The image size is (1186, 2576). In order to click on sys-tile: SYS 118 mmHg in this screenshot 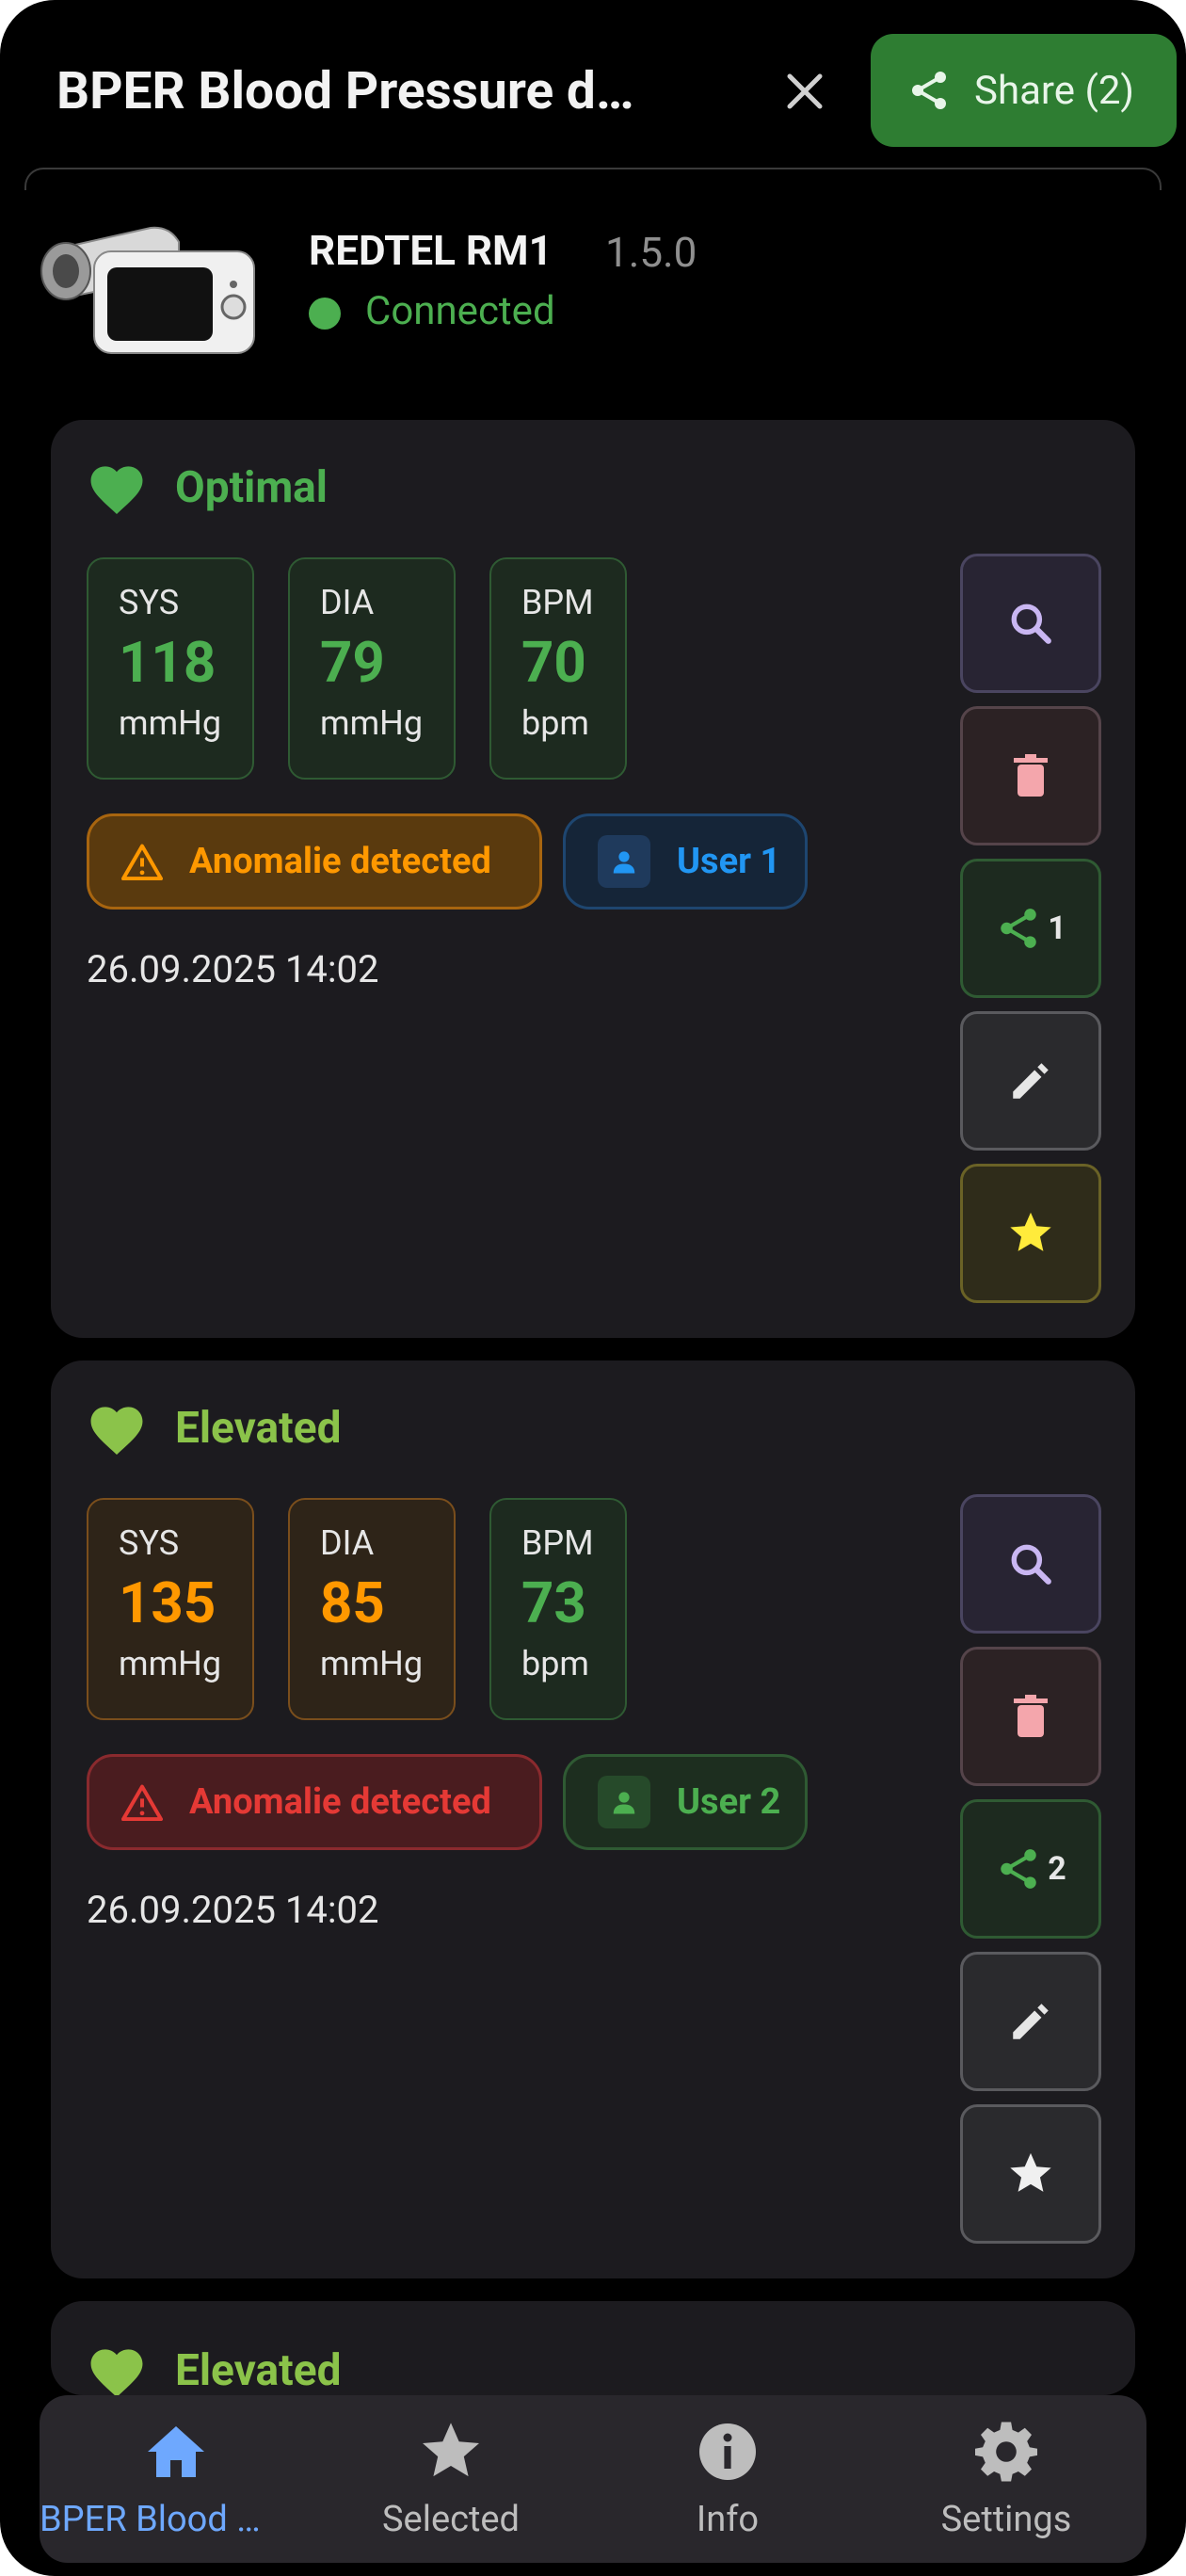, I will do `click(170, 668)`.